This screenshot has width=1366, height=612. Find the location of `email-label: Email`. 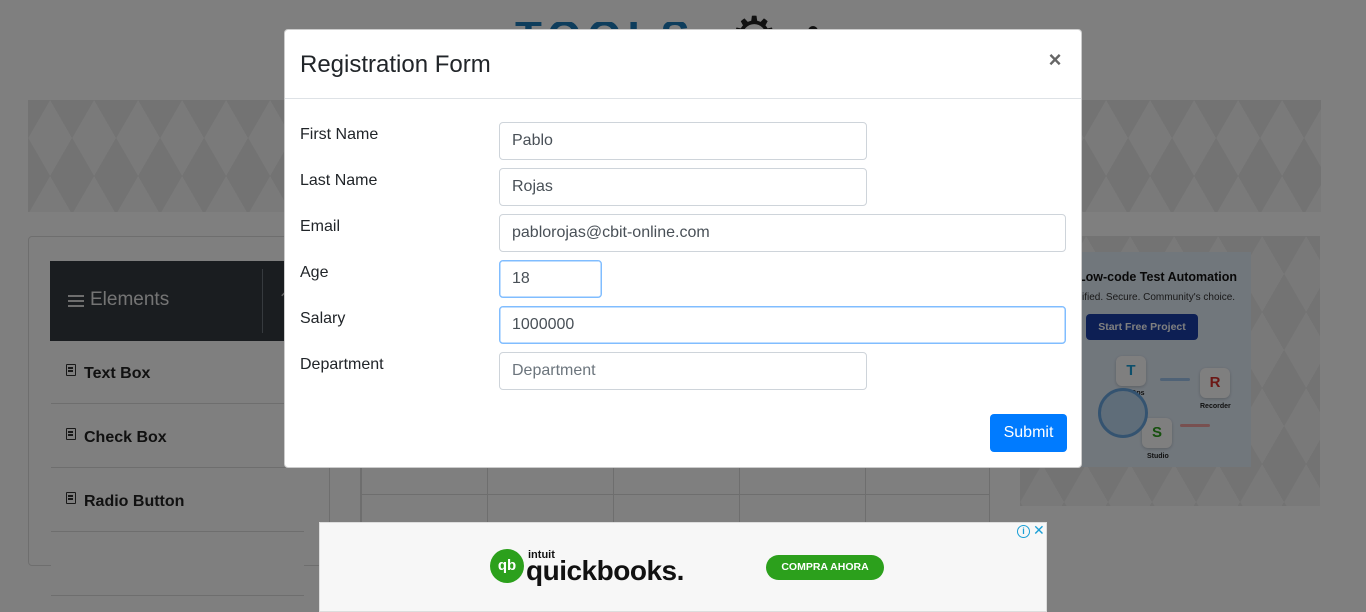

email-label: Email is located at coordinates (320, 226).